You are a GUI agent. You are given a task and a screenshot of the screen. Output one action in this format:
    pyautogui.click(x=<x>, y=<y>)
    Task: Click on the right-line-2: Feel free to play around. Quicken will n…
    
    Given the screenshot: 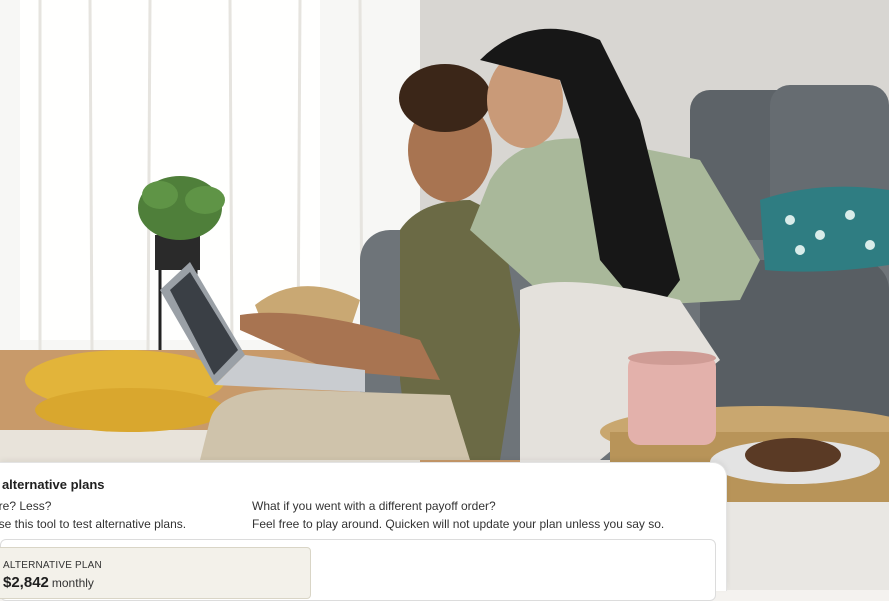 What is the action you would take?
    pyautogui.click(x=458, y=524)
    